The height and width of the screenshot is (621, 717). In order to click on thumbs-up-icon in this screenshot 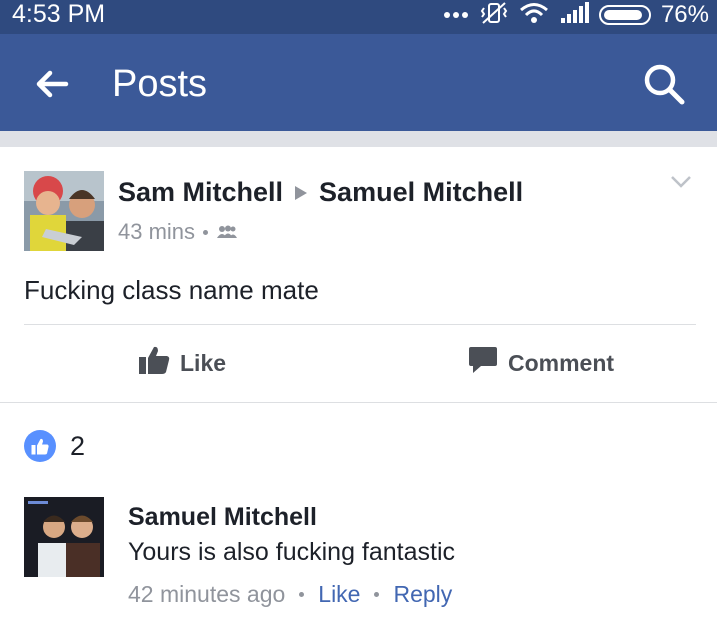, I will do `click(154, 363)`.